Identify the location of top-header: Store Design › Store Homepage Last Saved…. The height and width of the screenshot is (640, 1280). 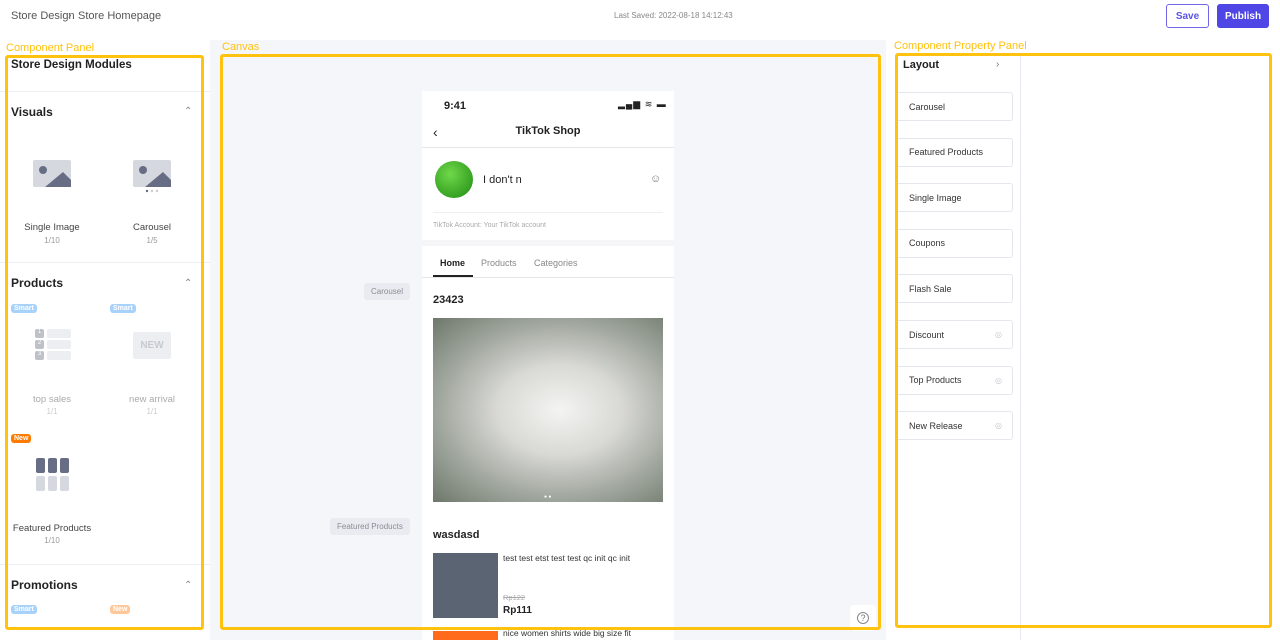
(640, 20).